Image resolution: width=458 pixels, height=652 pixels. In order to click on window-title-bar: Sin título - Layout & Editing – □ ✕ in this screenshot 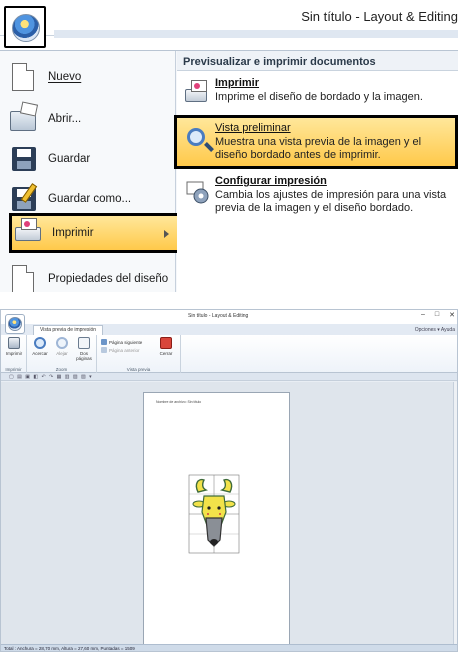, I will do `click(229, 317)`.